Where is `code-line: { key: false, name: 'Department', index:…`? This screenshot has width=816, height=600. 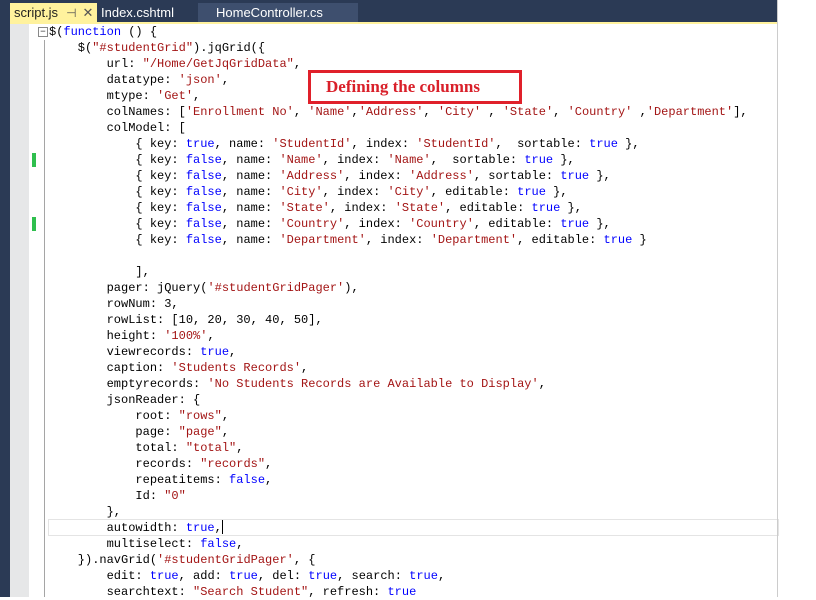 code-line: { key: false, name: 'Department', index:… is located at coordinates (398, 240).